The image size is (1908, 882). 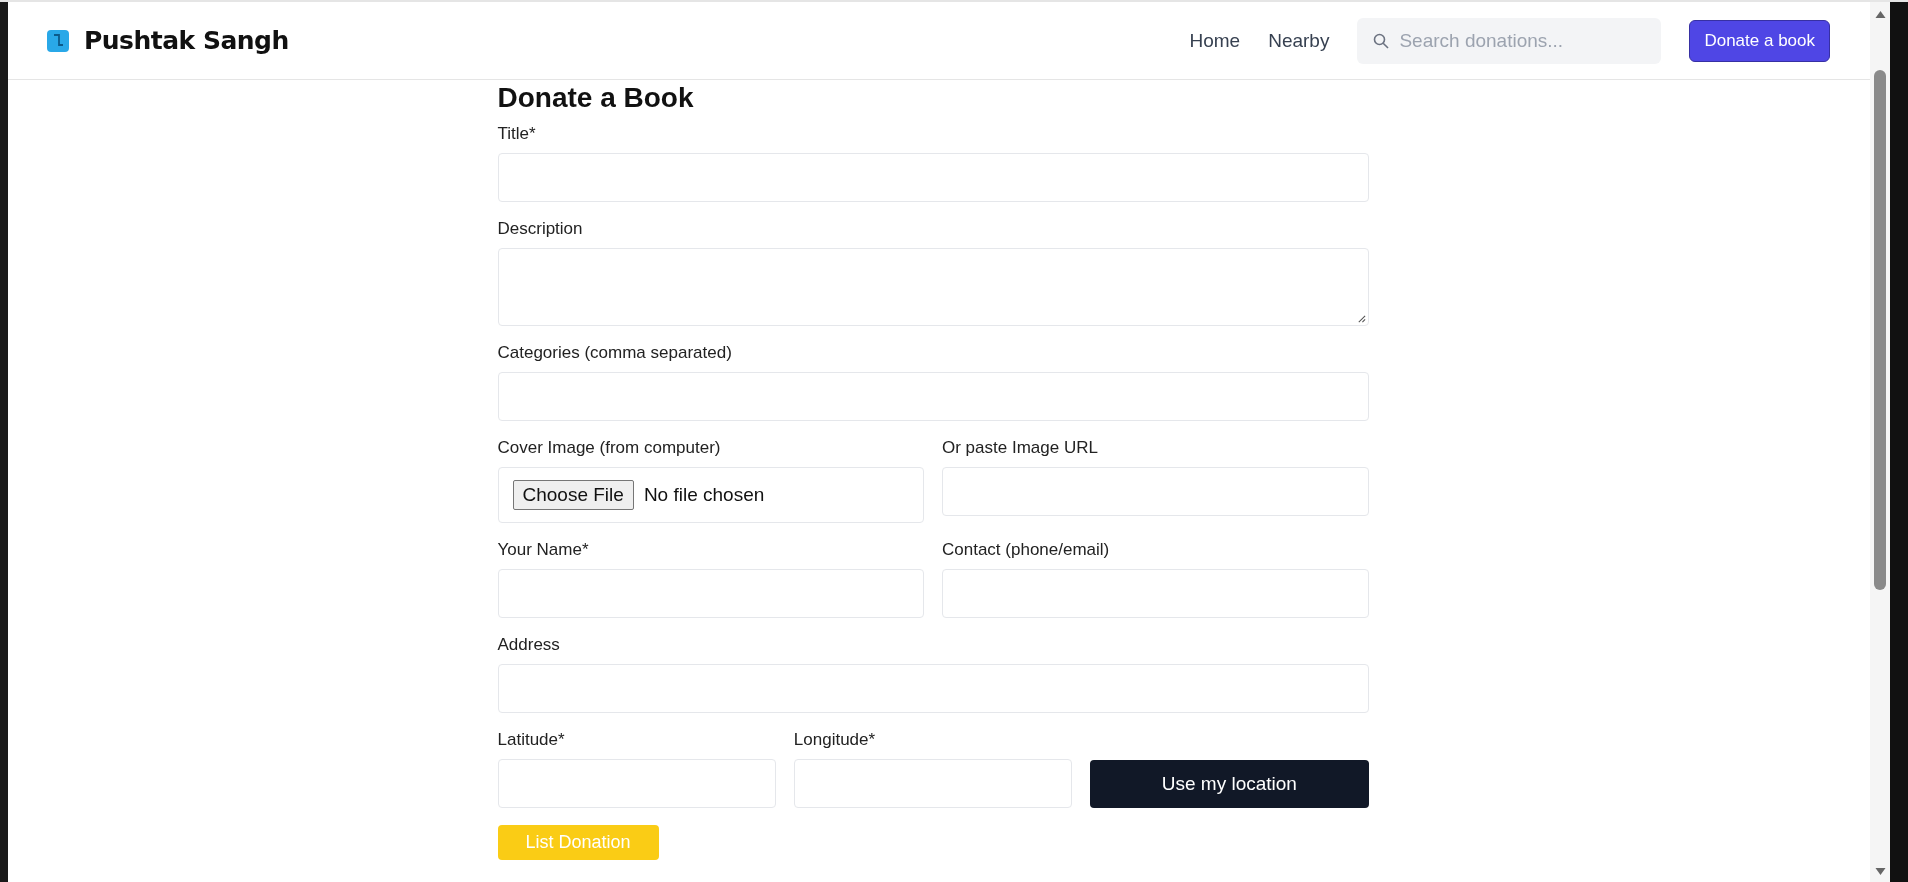 I want to click on field-label: Address, so click(x=529, y=645).